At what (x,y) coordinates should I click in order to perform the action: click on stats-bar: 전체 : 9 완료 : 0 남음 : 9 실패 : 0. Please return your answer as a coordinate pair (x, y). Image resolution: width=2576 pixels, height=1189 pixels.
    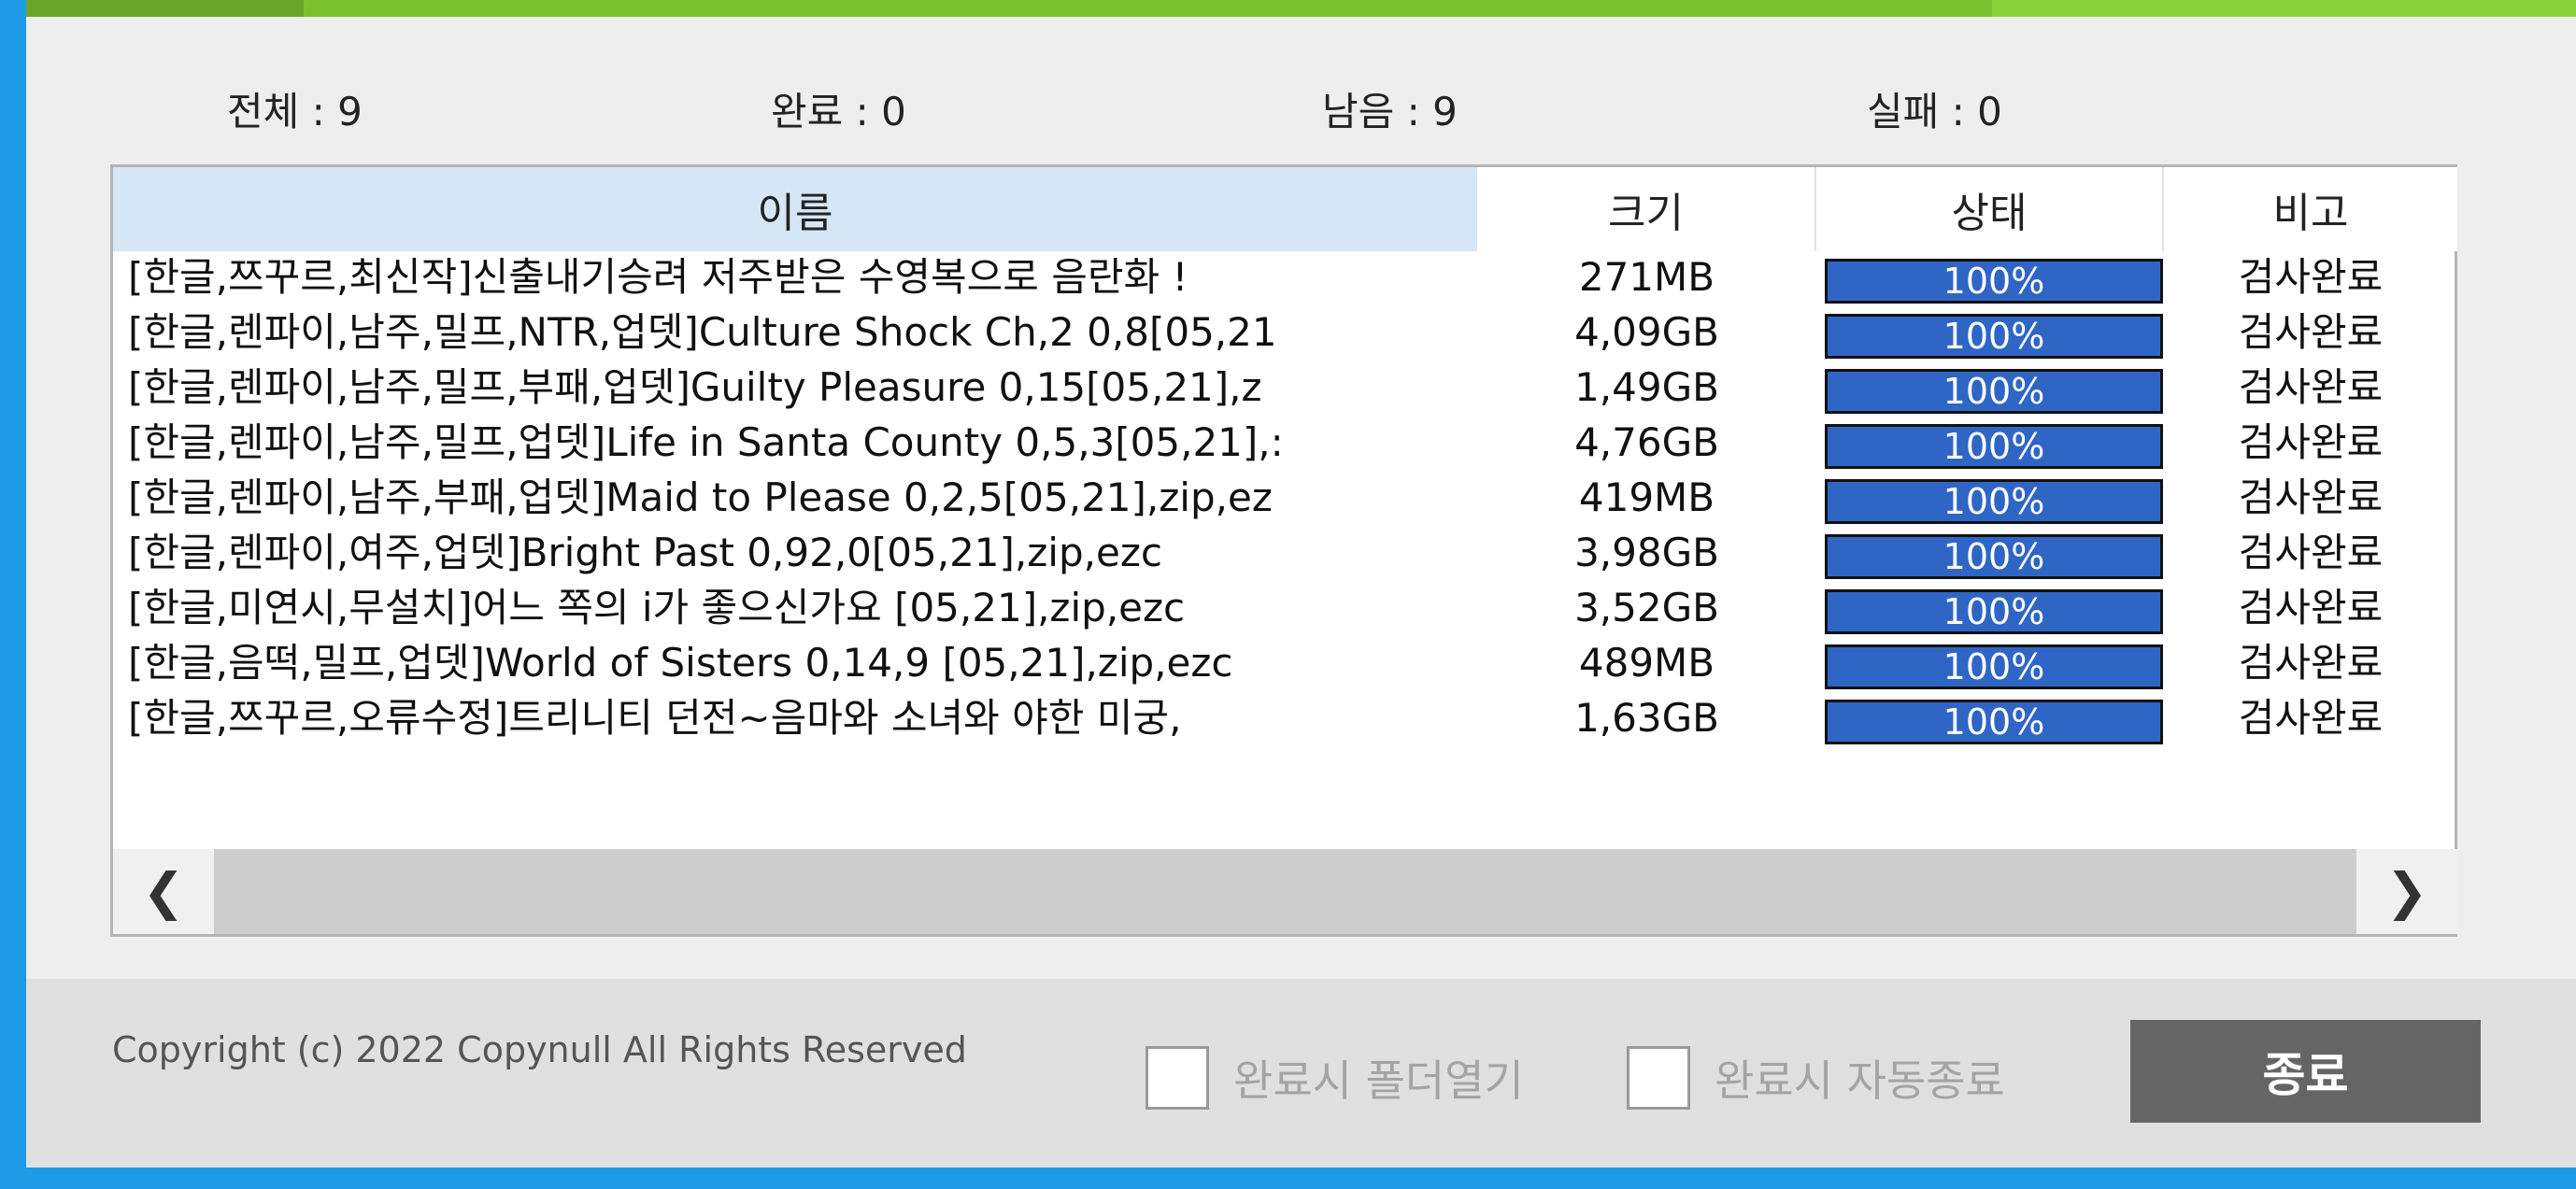
    Looking at the image, I should click on (1301, 108).